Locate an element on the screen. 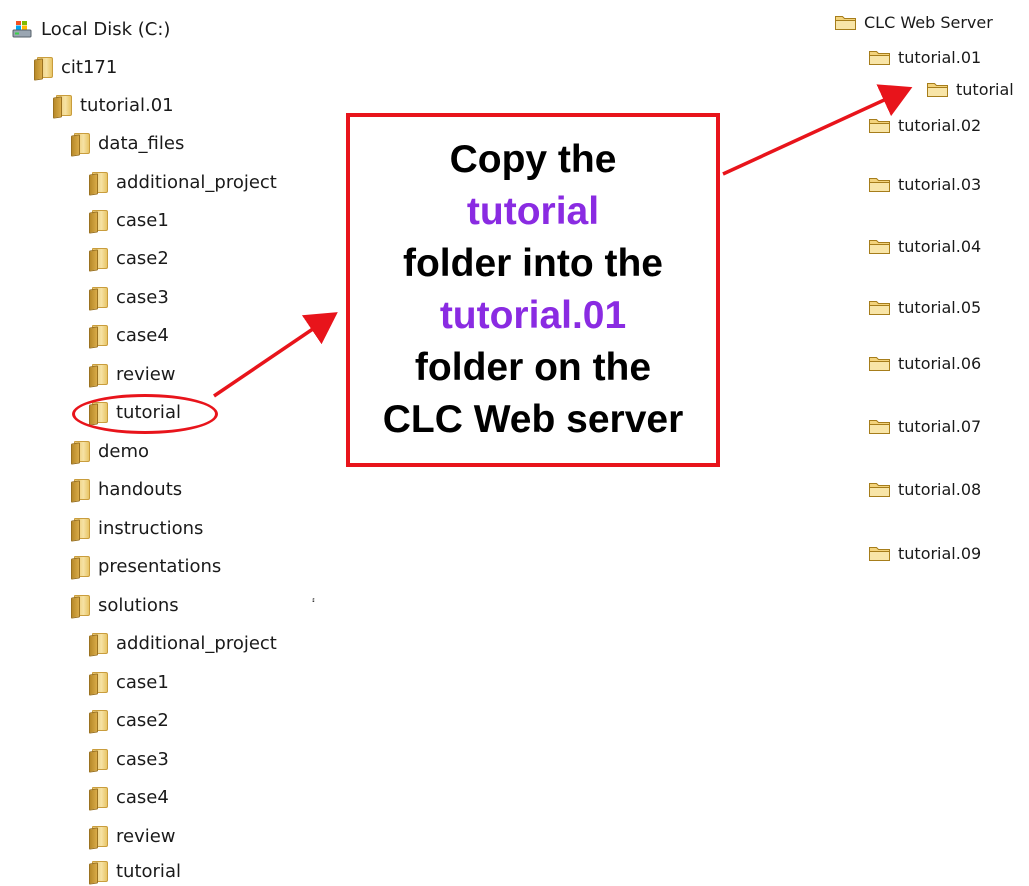 This screenshot has height=886, width=1029. tree-item-label: instructions is located at coordinates (151, 528).